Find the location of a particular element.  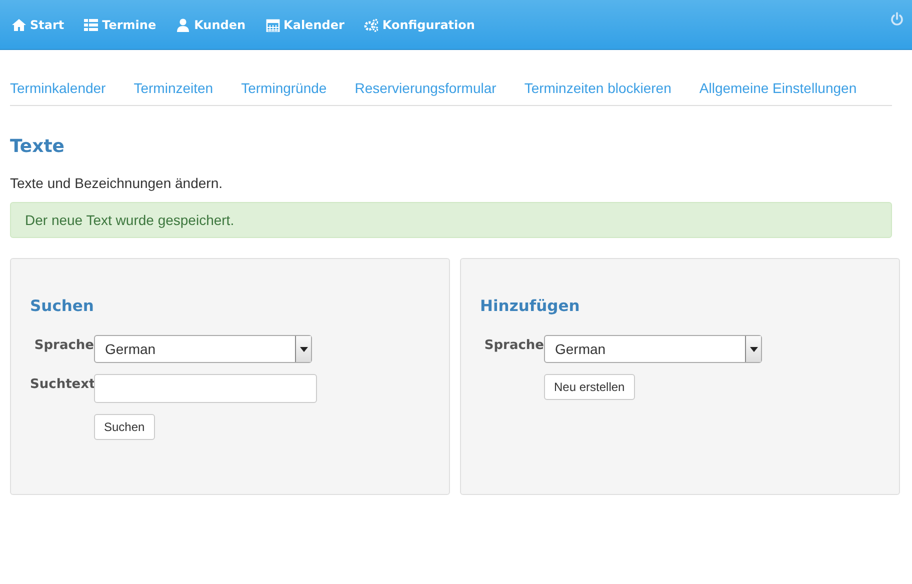

success-alert: Der neue Text wurde gespeichert. is located at coordinates (451, 220).